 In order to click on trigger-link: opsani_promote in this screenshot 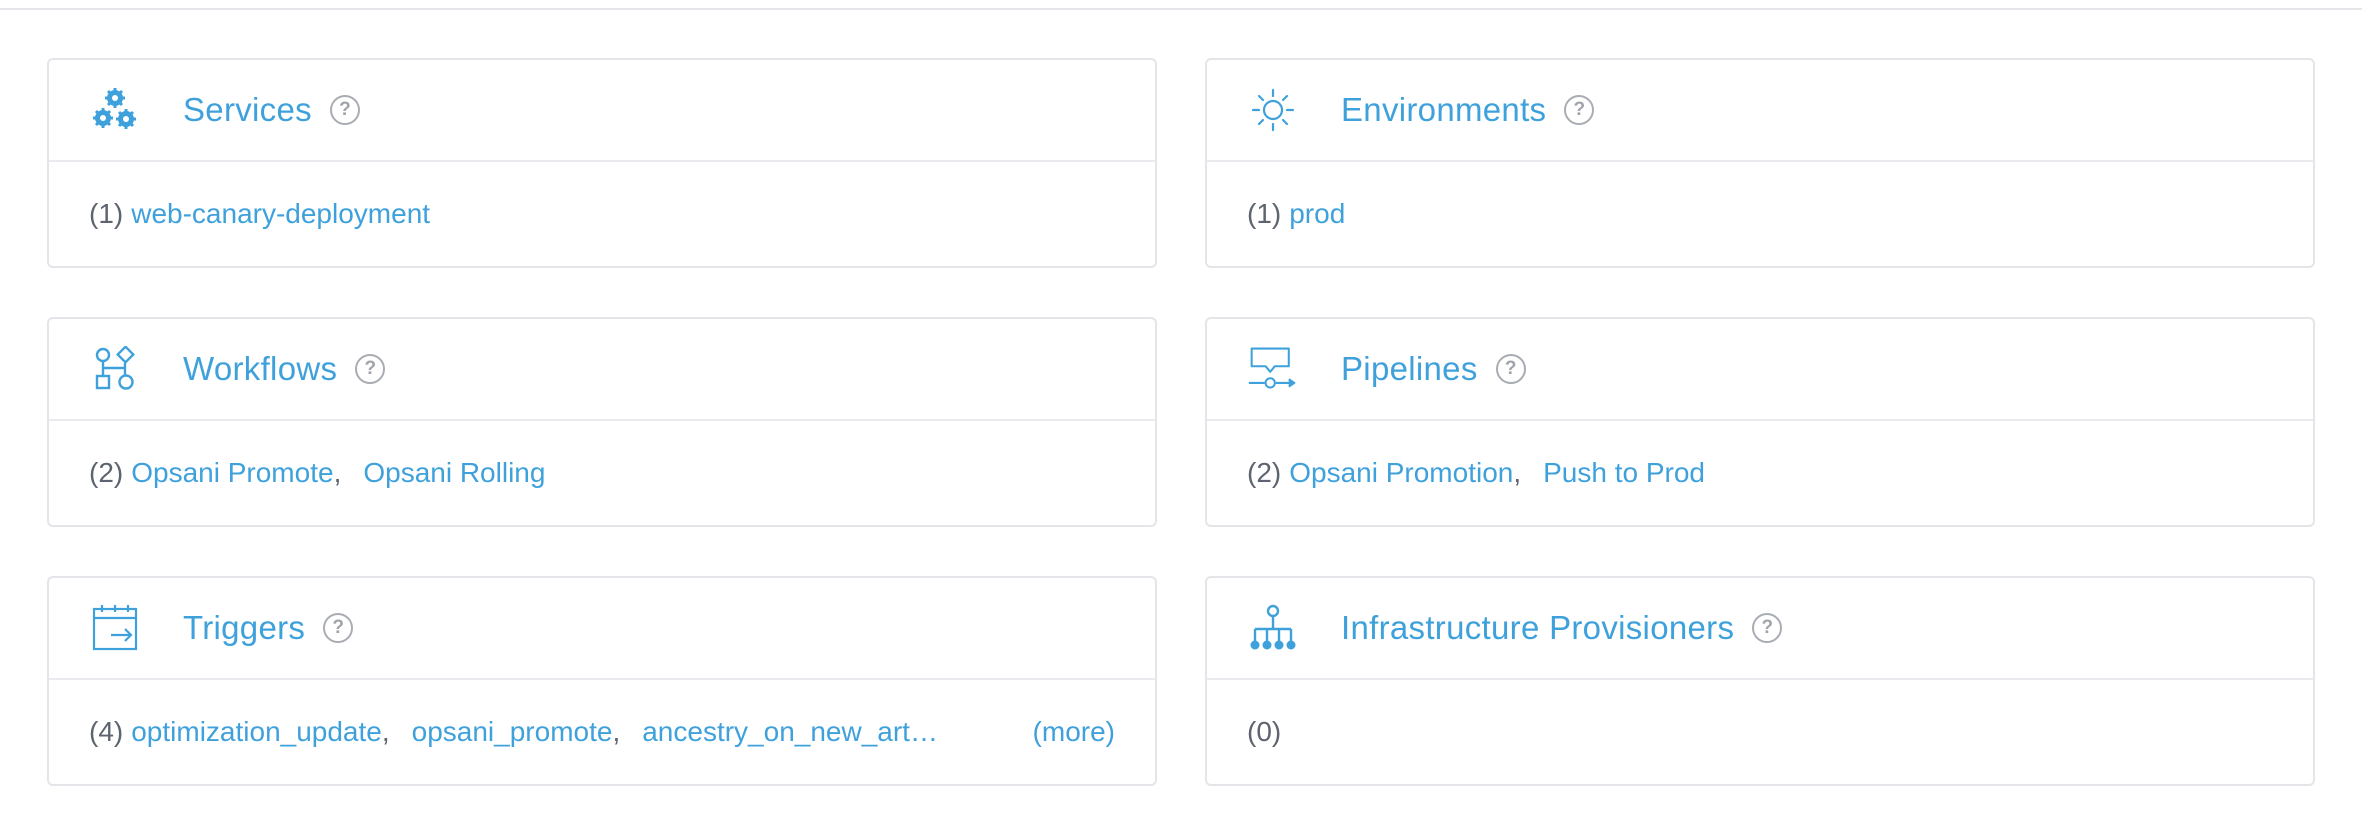, I will do `click(512, 732)`.